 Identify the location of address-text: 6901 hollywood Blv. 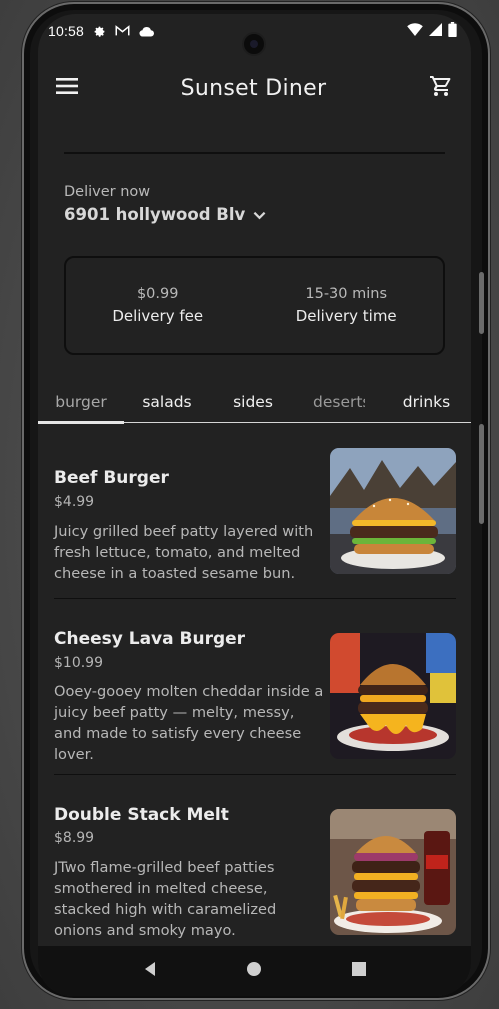
(155, 214).